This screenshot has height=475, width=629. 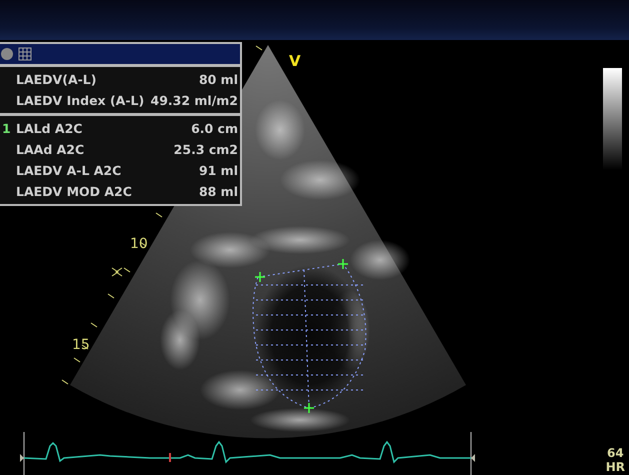 I want to click on measurement-marker: 1, so click(x=6, y=128).